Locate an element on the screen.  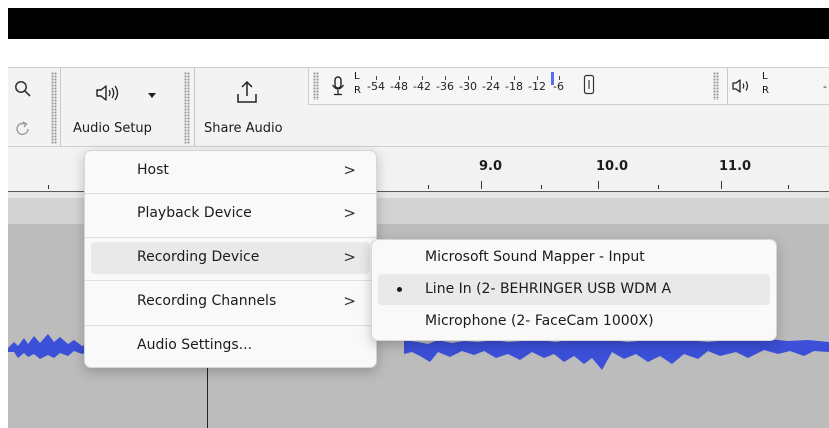
meter-tick: -18 is located at coordinates (514, 86).